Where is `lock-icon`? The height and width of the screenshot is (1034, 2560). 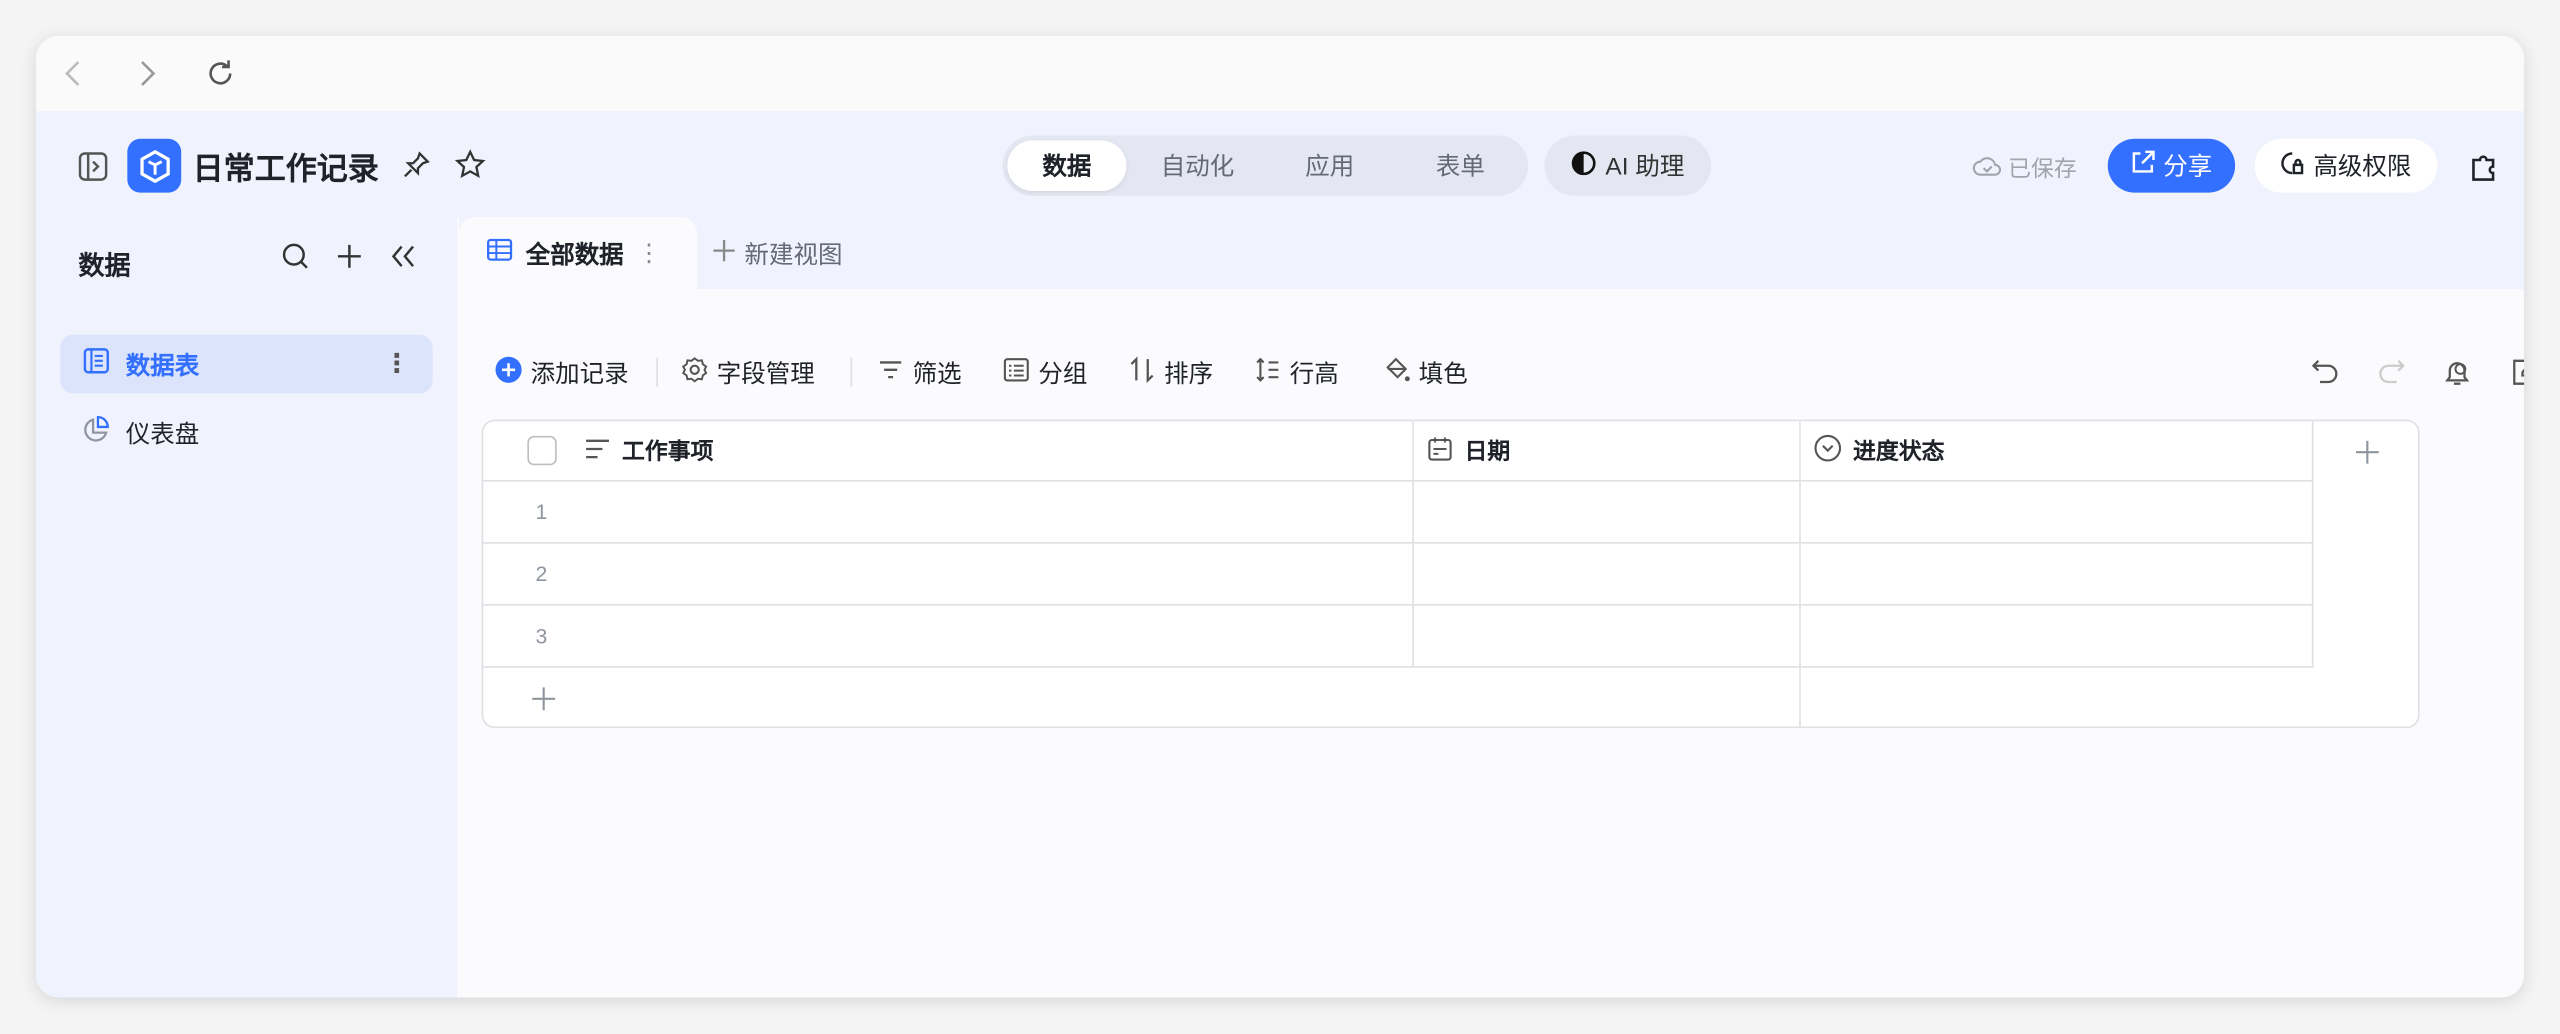 lock-icon is located at coordinates (2293, 165).